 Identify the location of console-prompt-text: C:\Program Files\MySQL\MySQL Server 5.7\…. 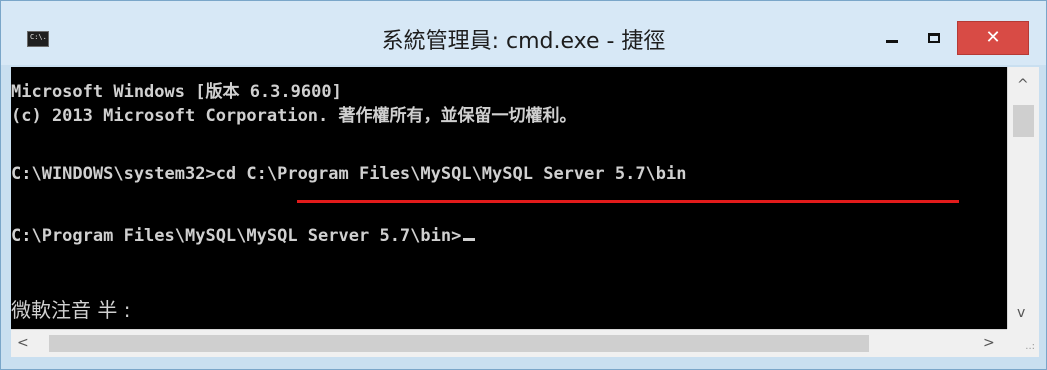
(236, 236).